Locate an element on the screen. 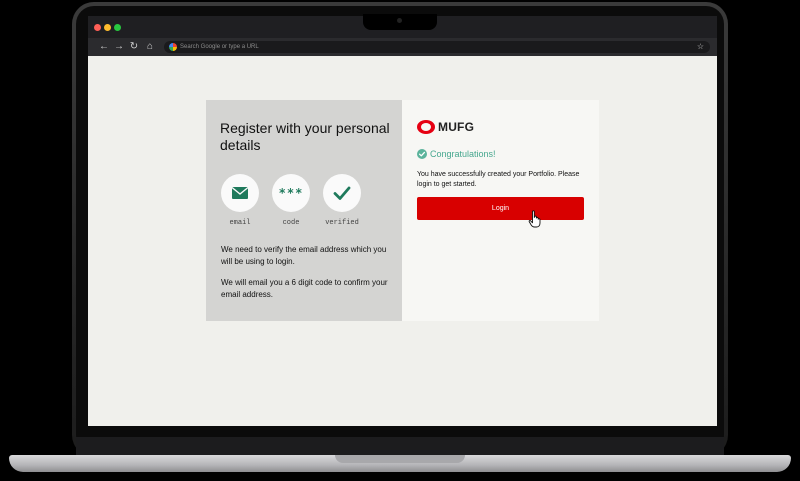 This screenshot has width=800, height=481. minimize-window-button is located at coordinates (107, 27).